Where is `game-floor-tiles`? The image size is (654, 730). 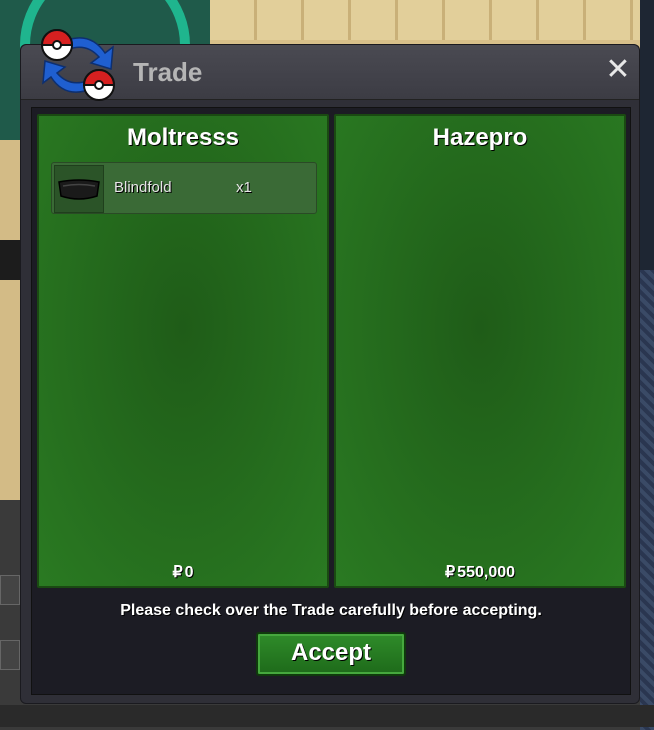 game-floor-tiles is located at coordinates (425, 20).